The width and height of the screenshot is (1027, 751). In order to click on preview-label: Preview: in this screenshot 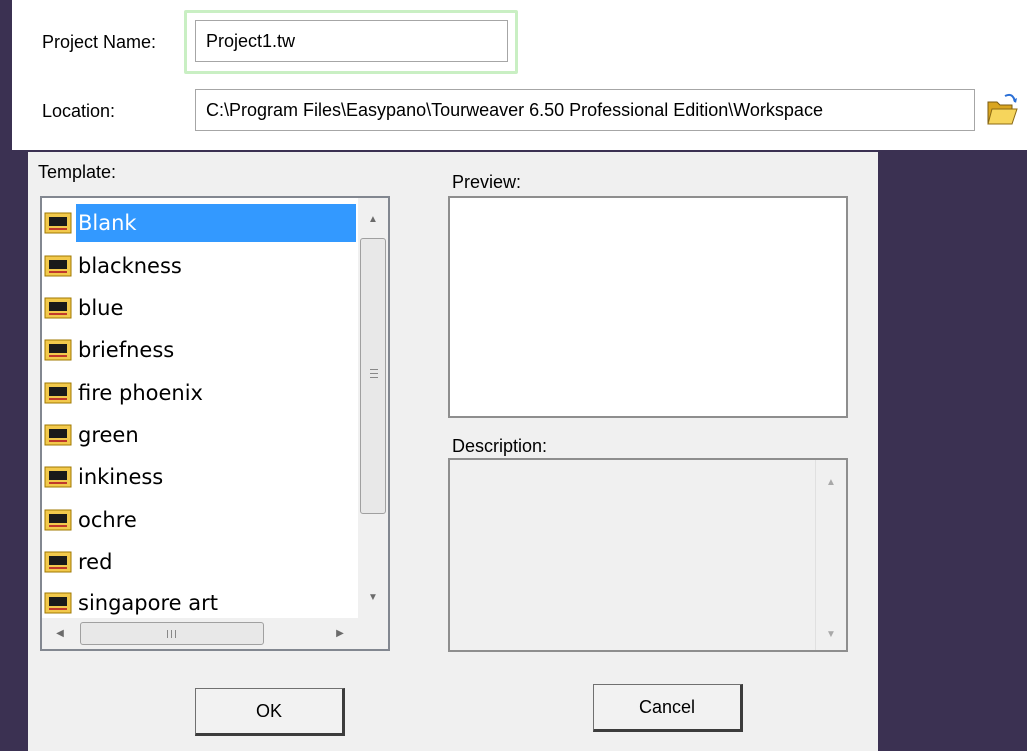, I will do `click(487, 182)`.